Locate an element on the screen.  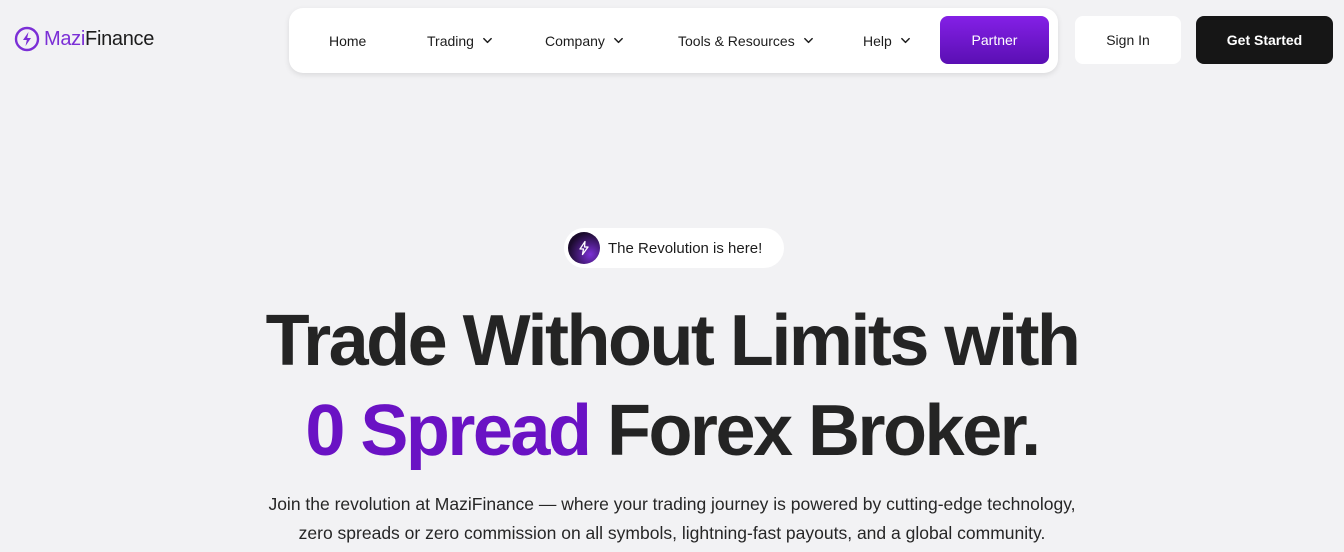
nav-item-home: Home is located at coordinates (347, 40).